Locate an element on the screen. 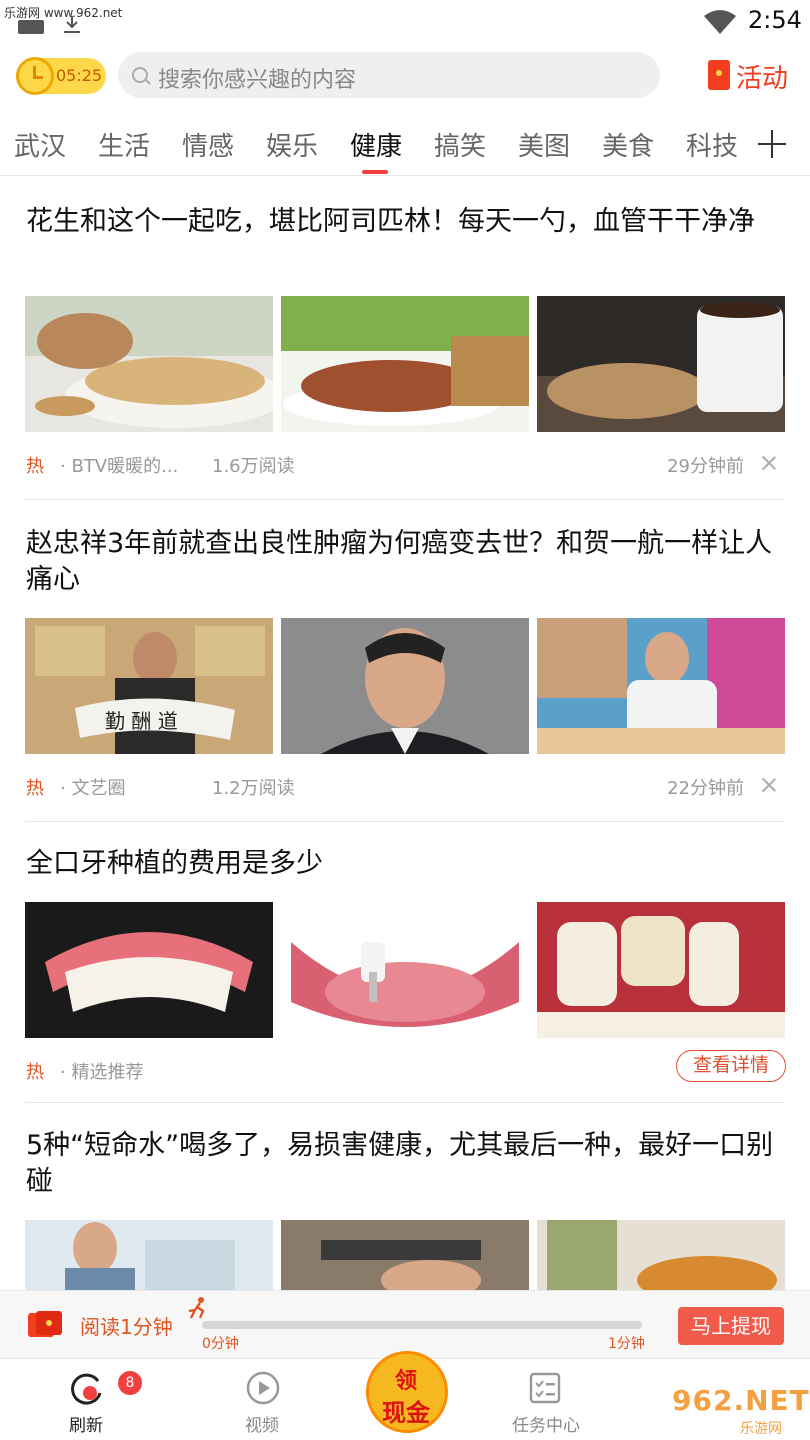  red-packet-icon is located at coordinates (45, 1324).